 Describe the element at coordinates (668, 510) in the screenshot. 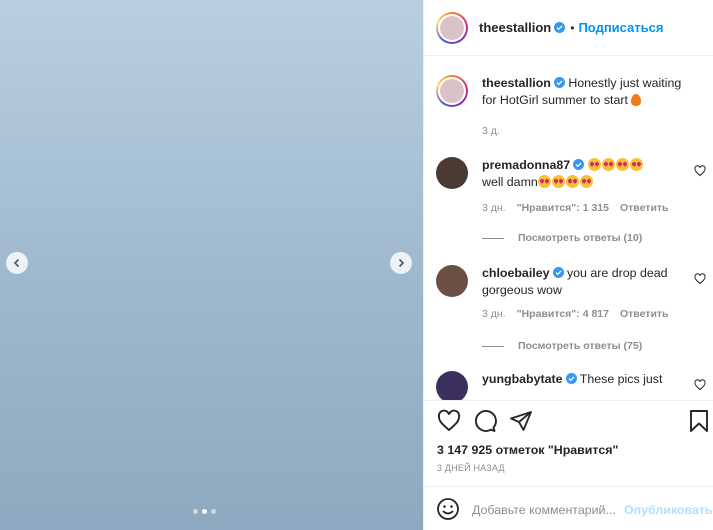

I see `publish-button: Опубликовать` at that location.